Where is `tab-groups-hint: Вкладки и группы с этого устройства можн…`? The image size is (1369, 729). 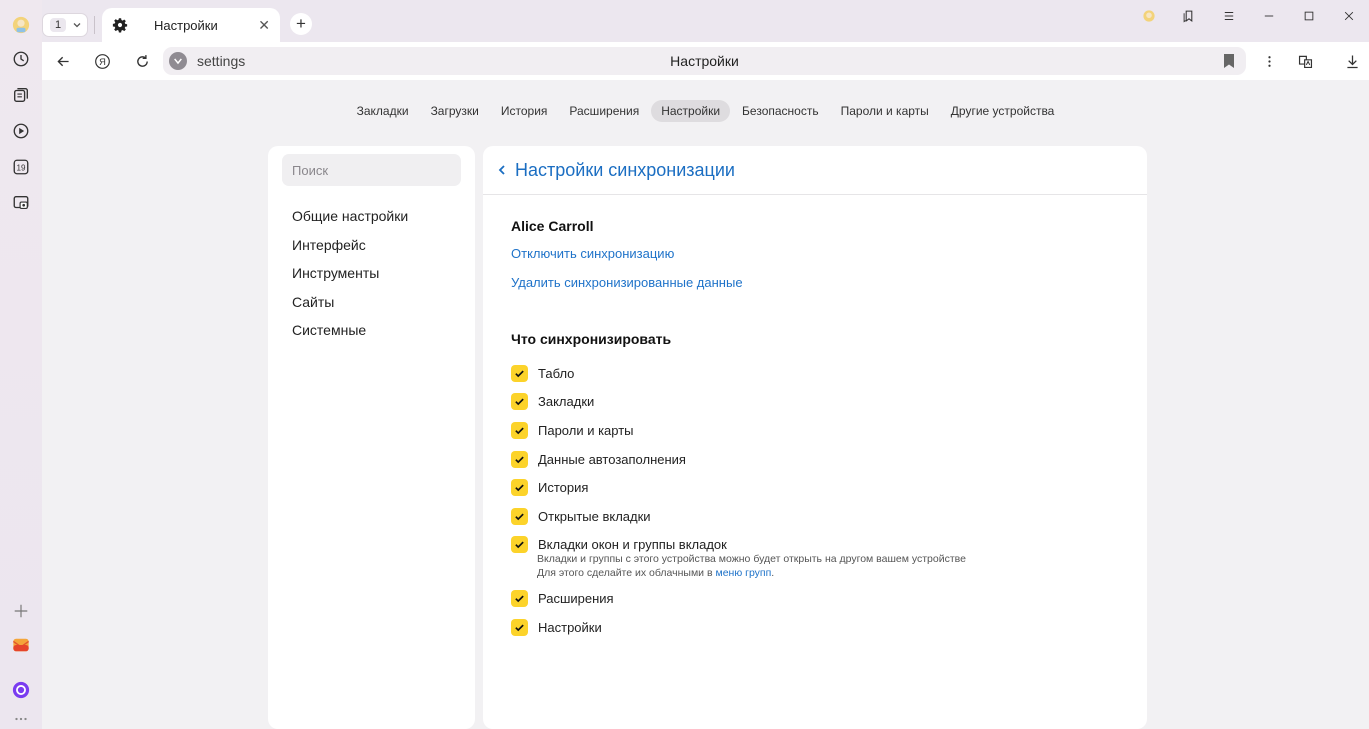
tab-groups-hint: Вкладки и группы с этого устройства можн… is located at coordinates (832, 566).